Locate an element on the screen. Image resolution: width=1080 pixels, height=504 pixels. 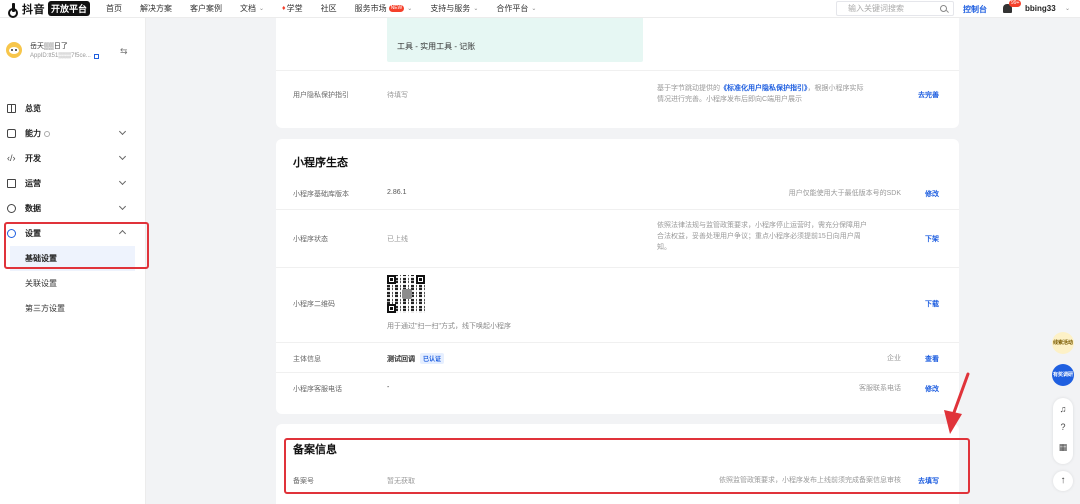
nav-item-label: 服务市场 is located at coordinates (370, 8).